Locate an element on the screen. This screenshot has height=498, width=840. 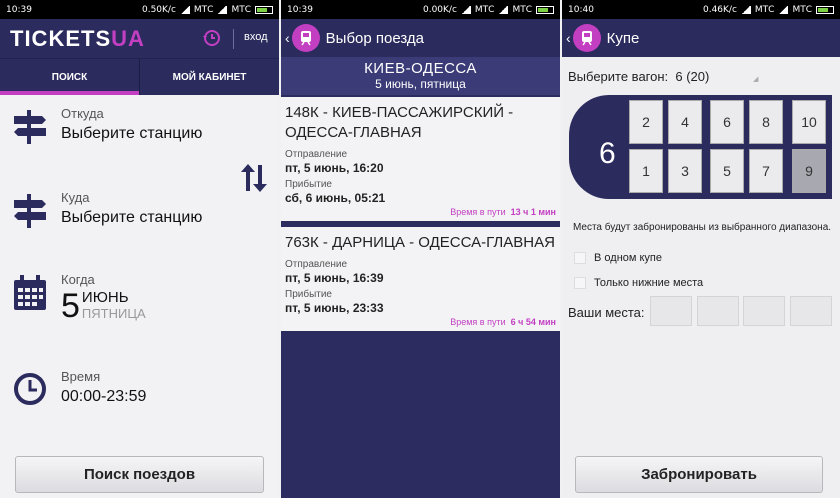
seat-button: 4 is located at coordinates (685, 122).